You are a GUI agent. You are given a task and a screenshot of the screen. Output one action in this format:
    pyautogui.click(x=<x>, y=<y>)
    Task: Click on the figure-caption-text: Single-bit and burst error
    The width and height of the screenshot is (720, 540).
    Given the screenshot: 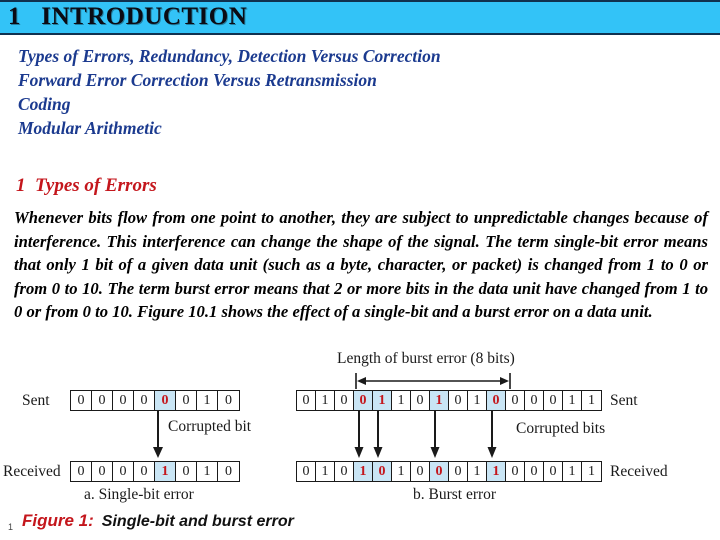 What is the action you would take?
    pyautogui.click(x=197, y=521)
    